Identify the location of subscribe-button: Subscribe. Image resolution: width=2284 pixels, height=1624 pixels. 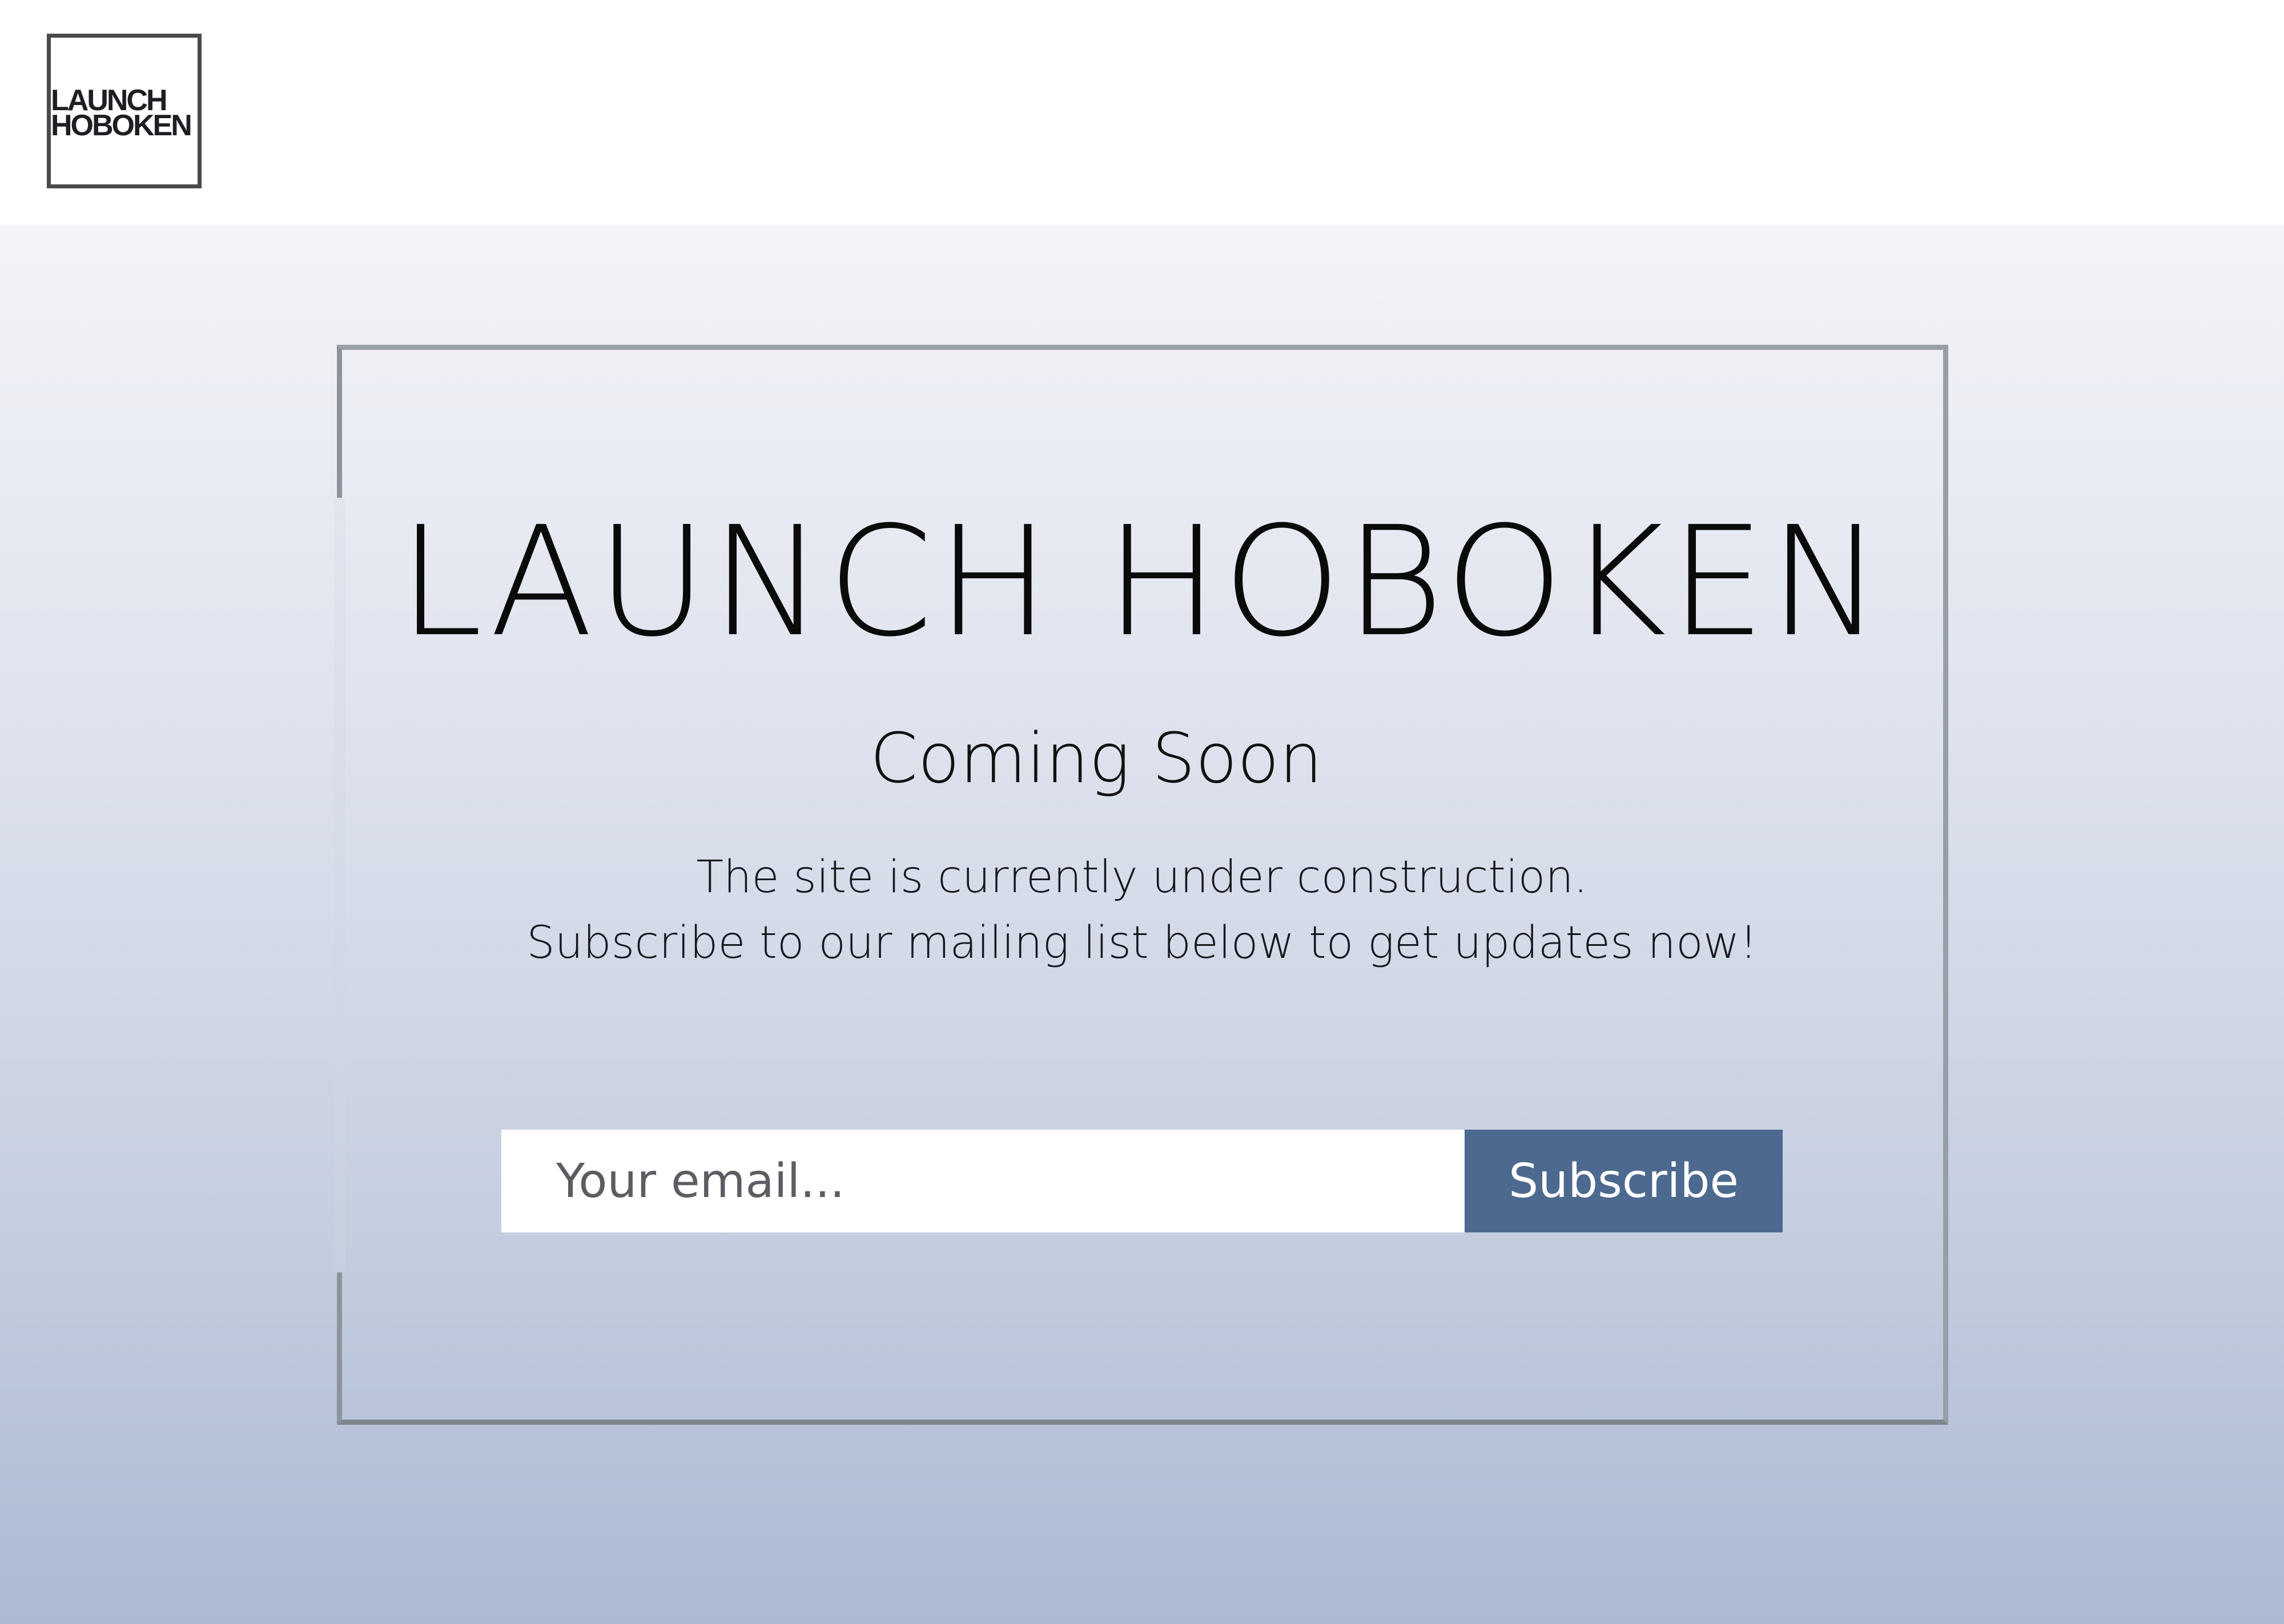
(1624, 1181).